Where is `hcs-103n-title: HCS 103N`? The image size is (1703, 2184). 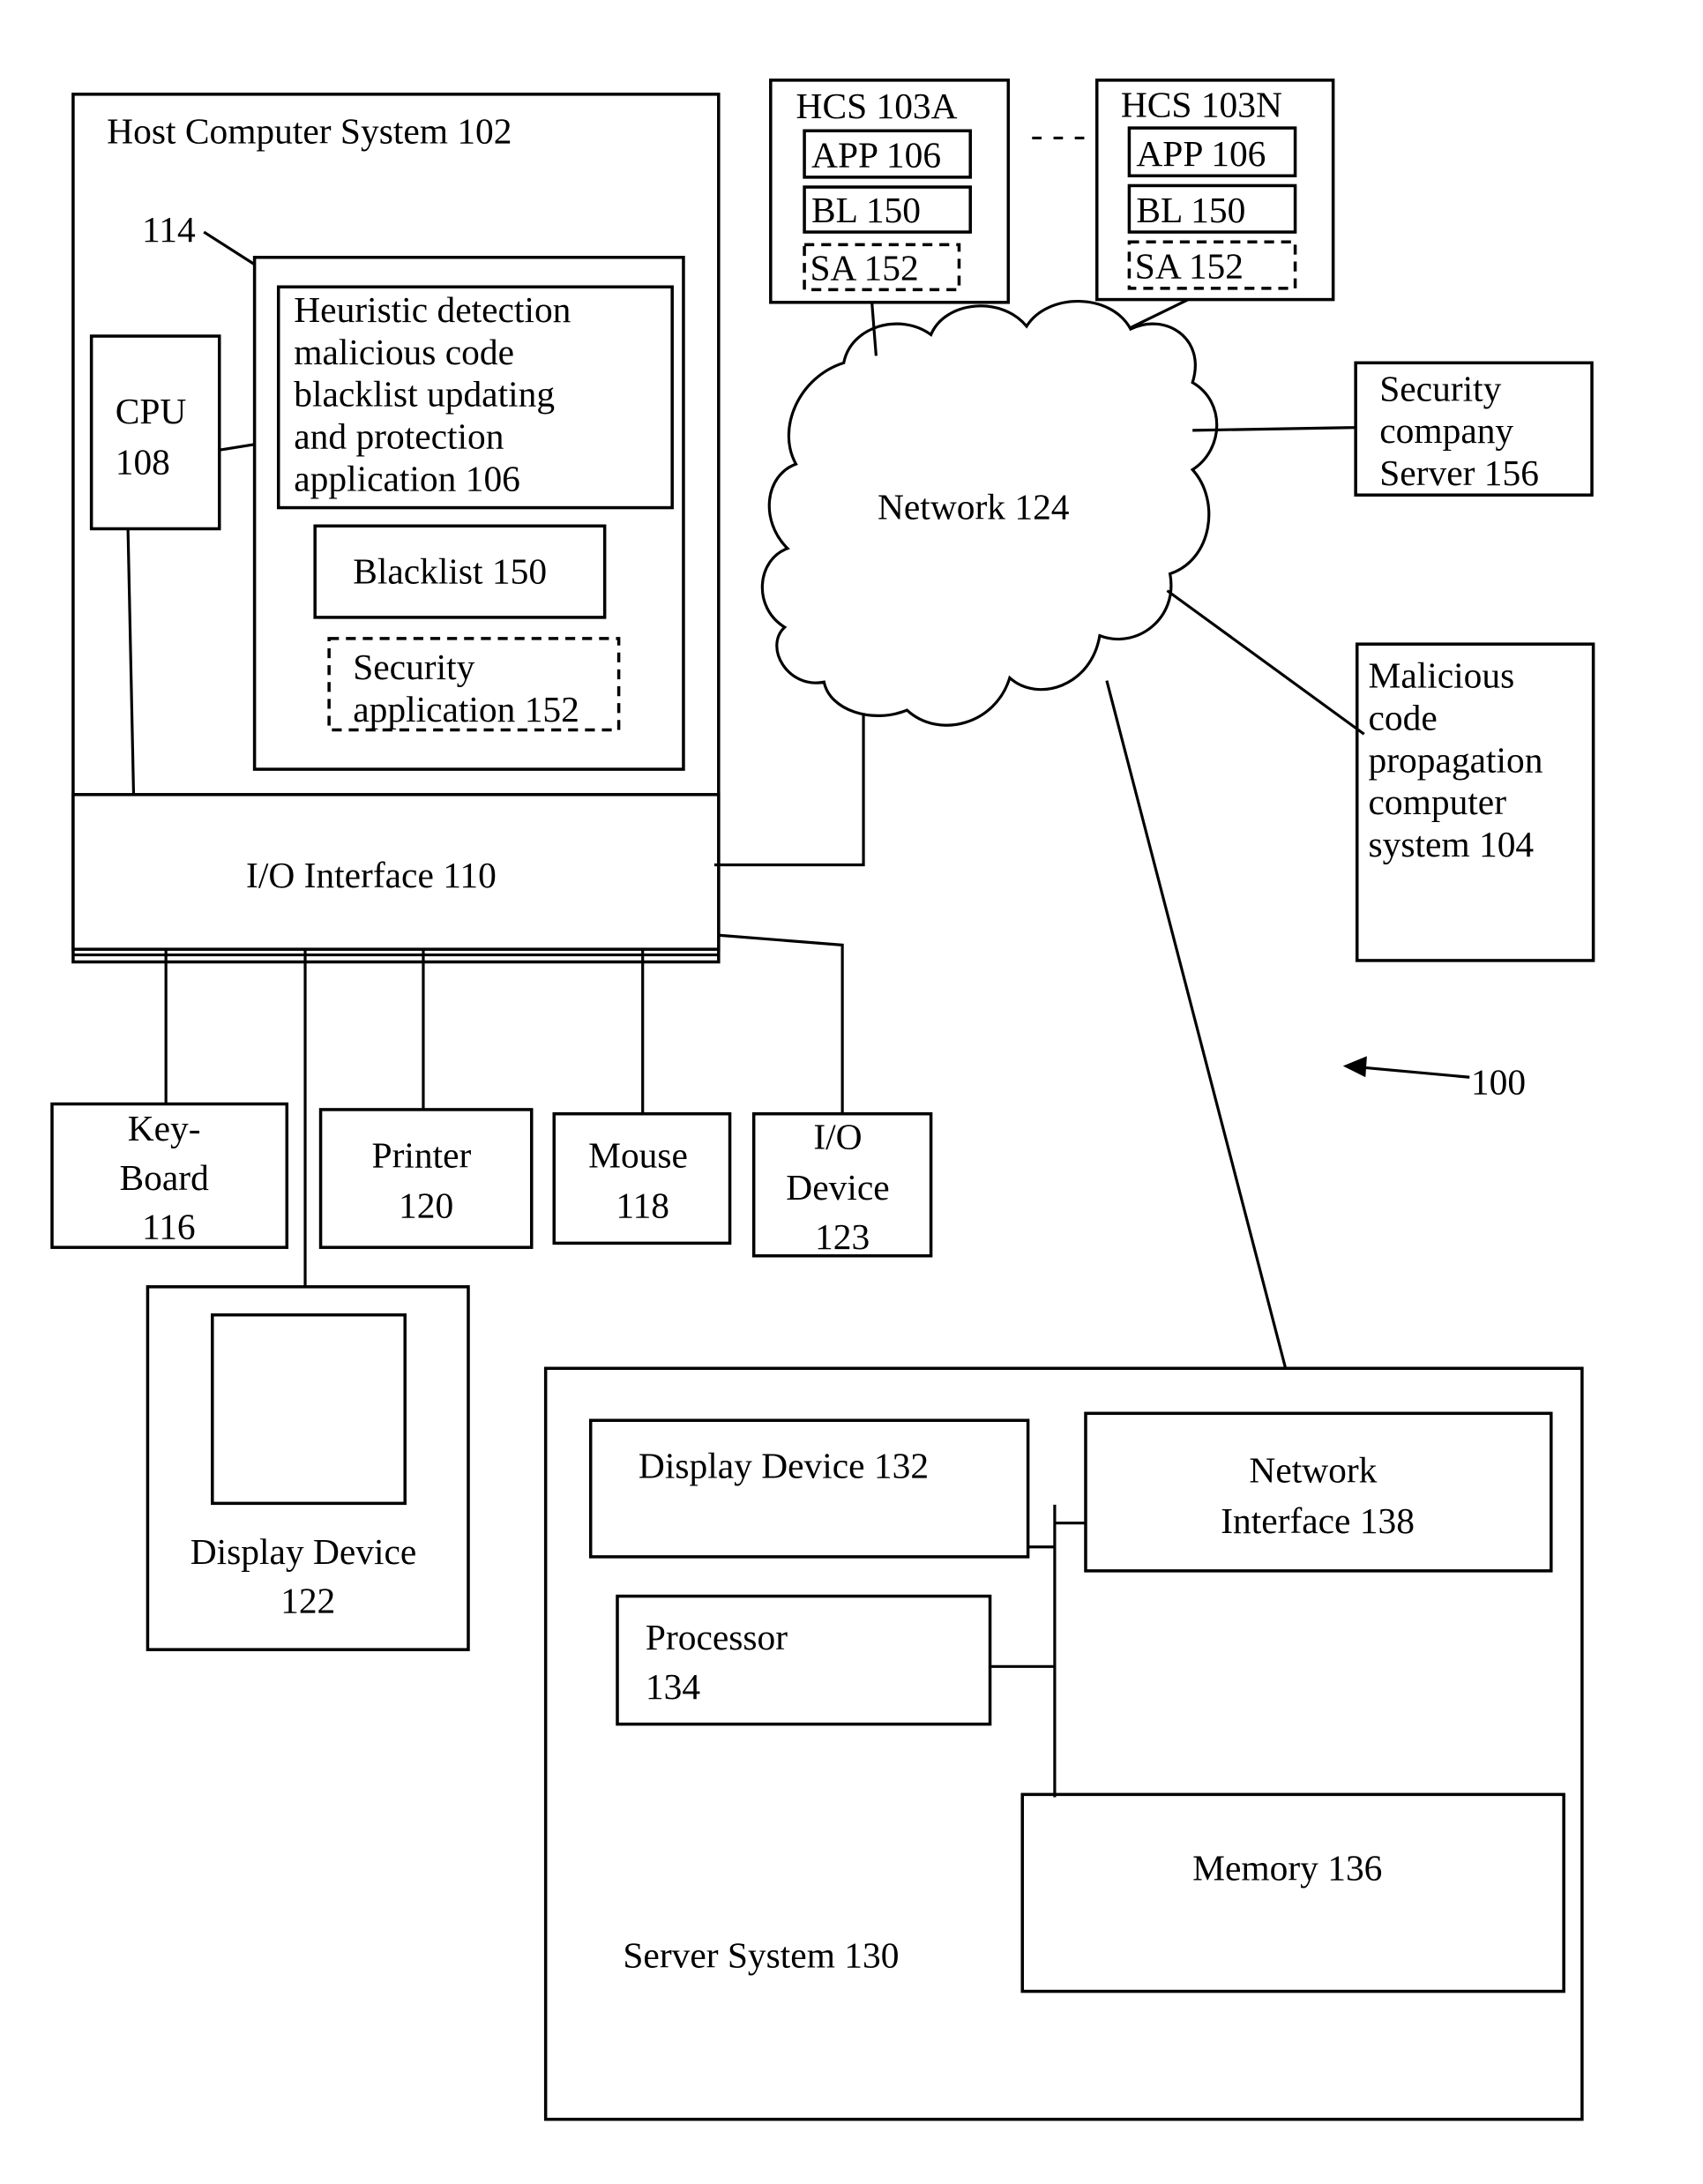
hcs-103n-title: HCS 103N is located at coordinates (1201, 104).